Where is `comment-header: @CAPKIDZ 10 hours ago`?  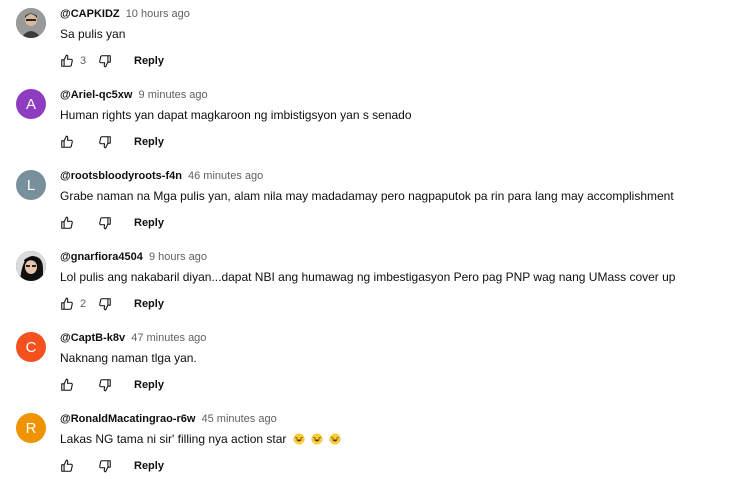 comment-header: @CAPKIDZ 10 hours ago is located at coordinates (125, 14).